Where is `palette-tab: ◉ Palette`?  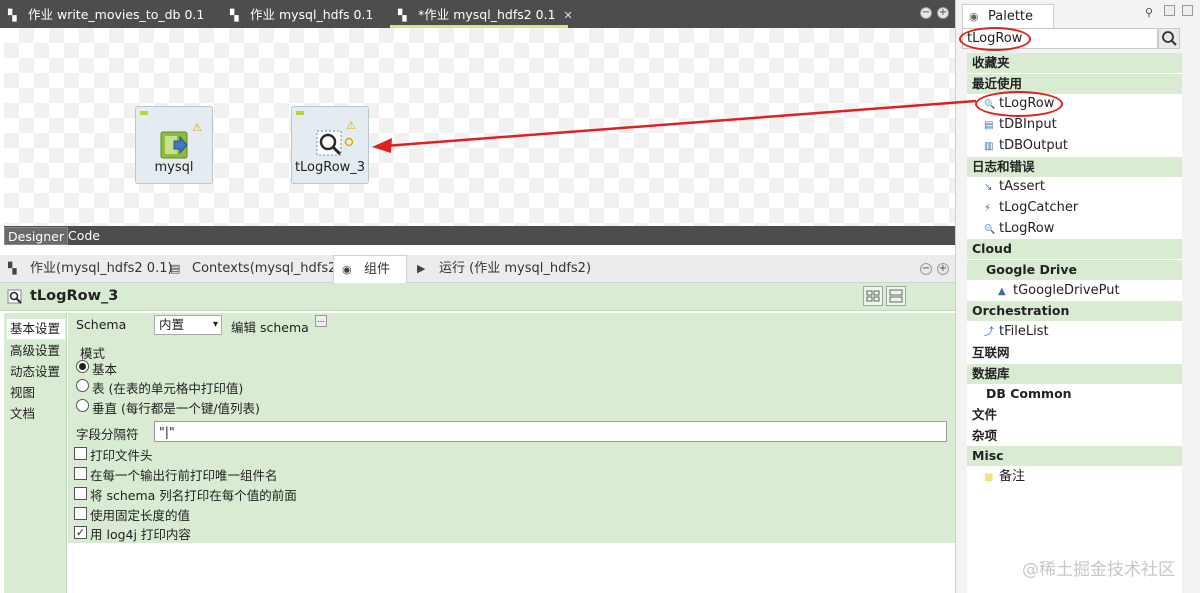
palette-tab: ◉ Palette is located at coordinates (1008, 16).